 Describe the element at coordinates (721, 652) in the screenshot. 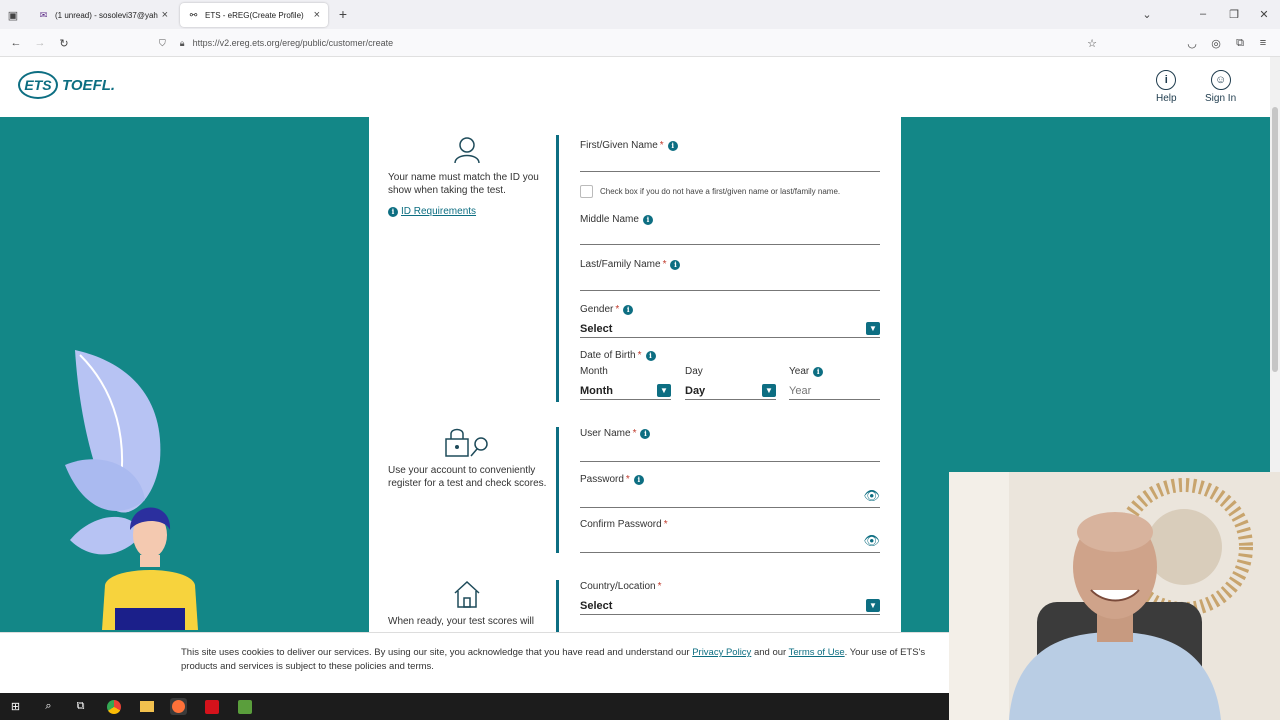

I see `privacy-policy-link: Privacy Policy` at that location.